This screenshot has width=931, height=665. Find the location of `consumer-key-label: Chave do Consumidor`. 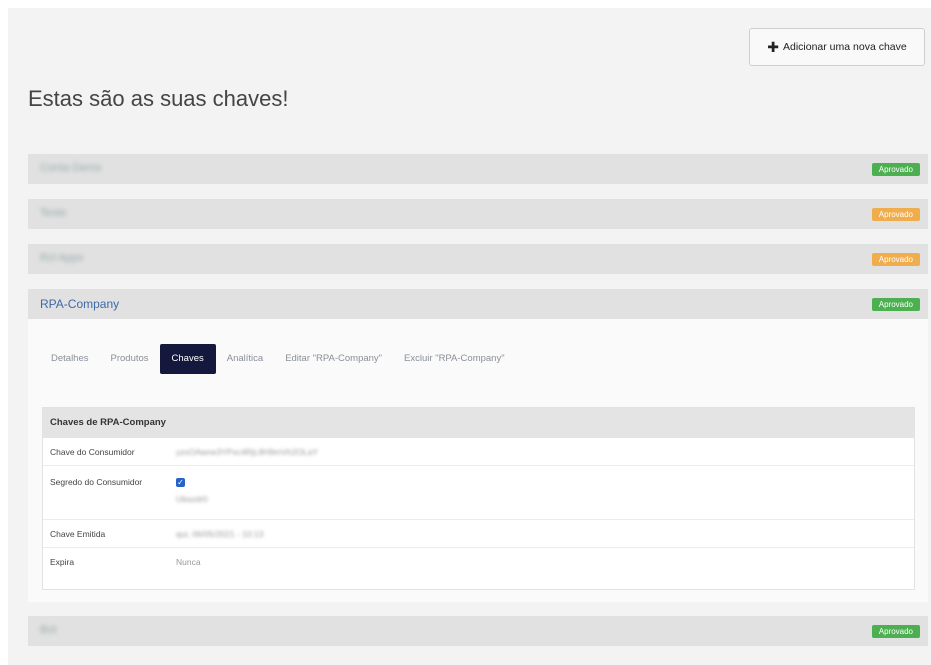

consumer-key-label: Chave do Consumidor is located at coordinates (92, 452).